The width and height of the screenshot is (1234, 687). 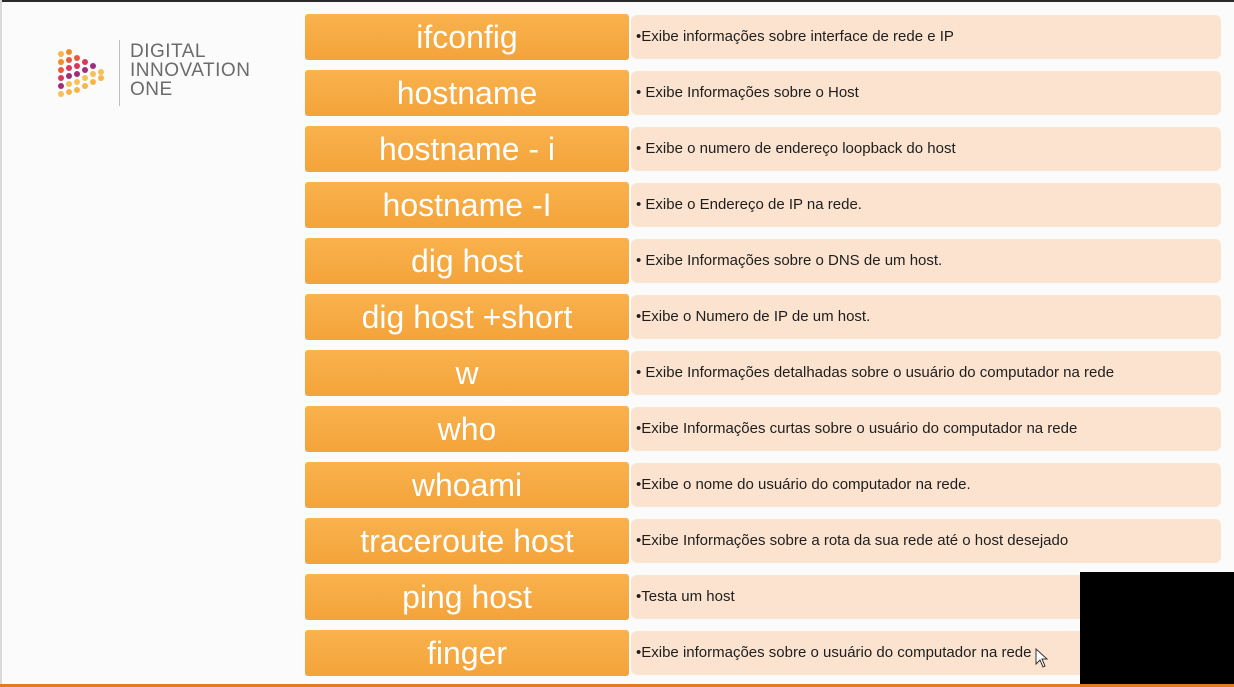 I want to click on logo-dots-icon, so click(x=81, y=73).